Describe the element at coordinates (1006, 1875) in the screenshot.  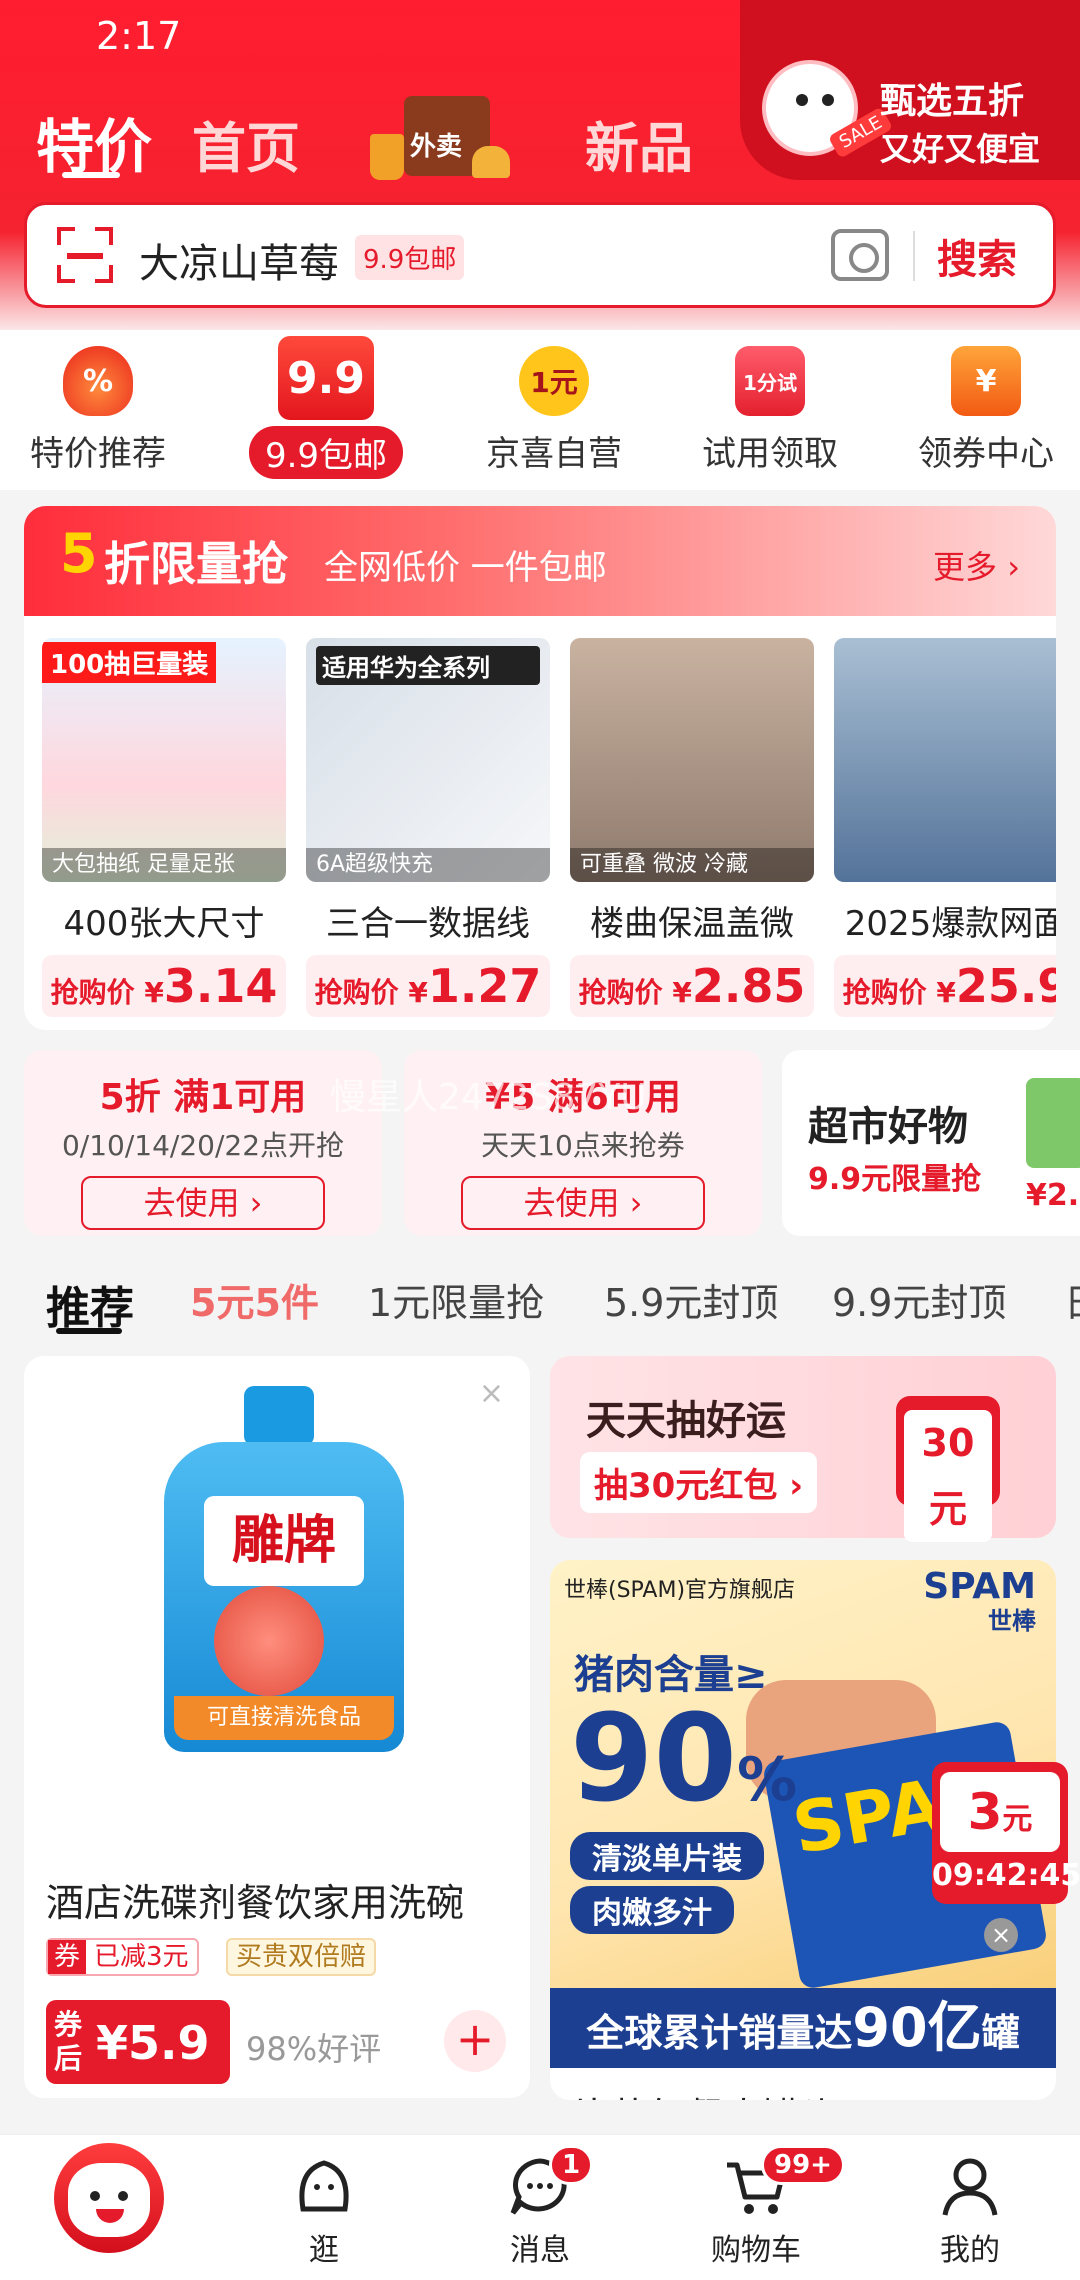
I see `countdown: 09:42:45` at that location.